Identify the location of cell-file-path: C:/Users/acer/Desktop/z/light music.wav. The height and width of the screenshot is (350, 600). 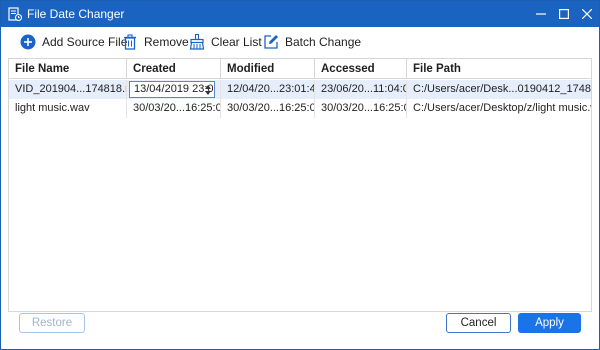
(502, 108).